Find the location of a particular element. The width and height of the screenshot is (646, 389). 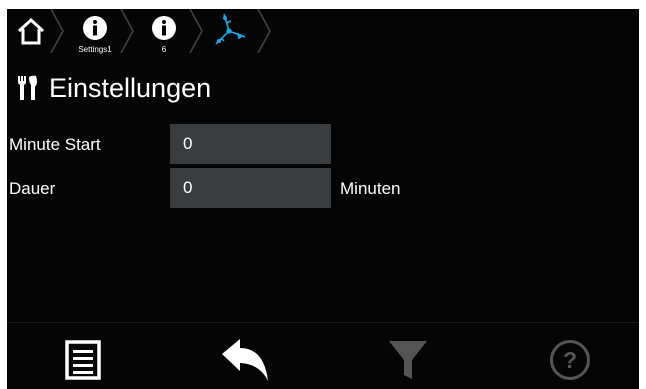

filter-button is located at coordinates (408, 360).